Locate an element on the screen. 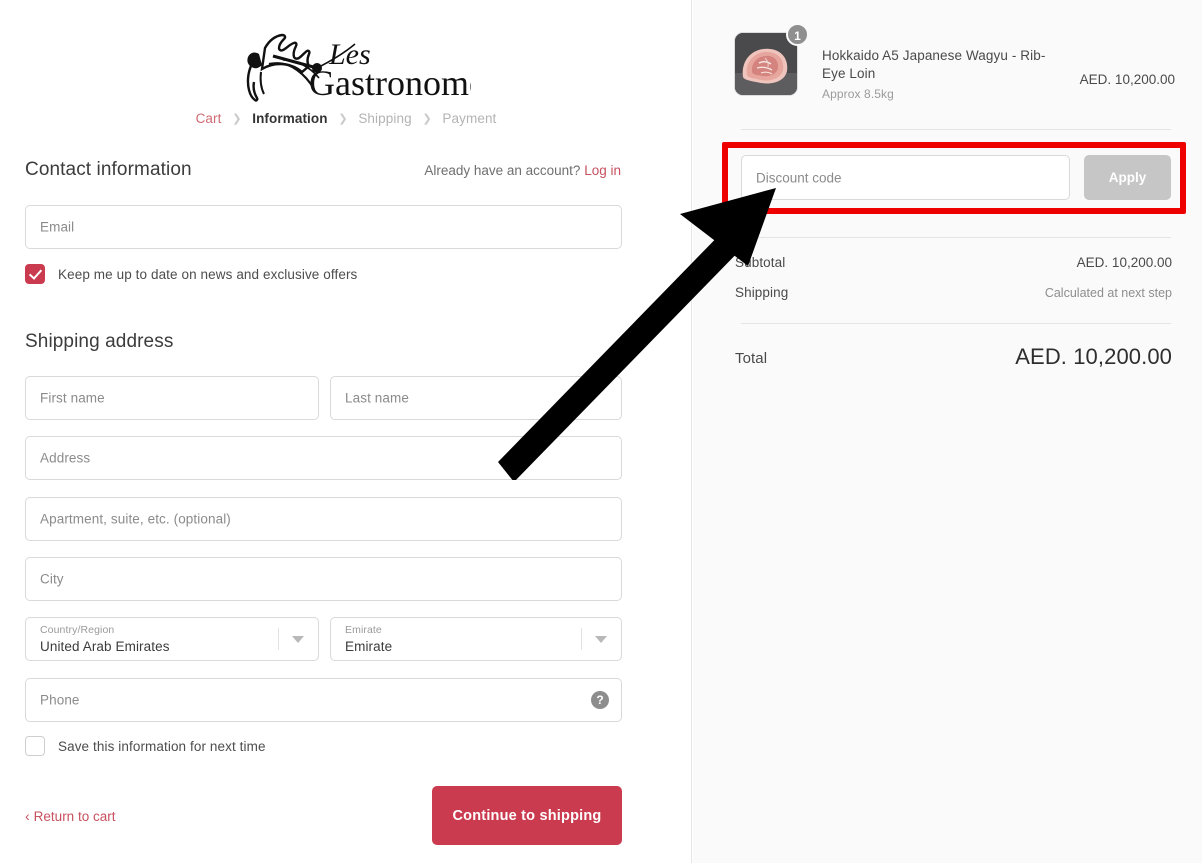 The width and height of the screenshot is (1202, 863). store-logo: Les Gastronomes is located at coordinates (346, 61).